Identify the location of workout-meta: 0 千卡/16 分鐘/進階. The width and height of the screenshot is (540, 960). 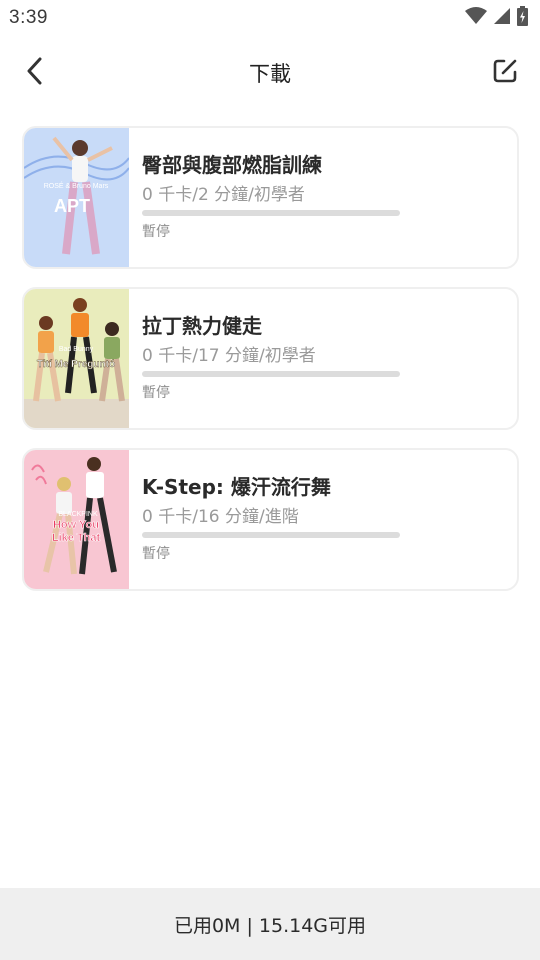
(220, 517).